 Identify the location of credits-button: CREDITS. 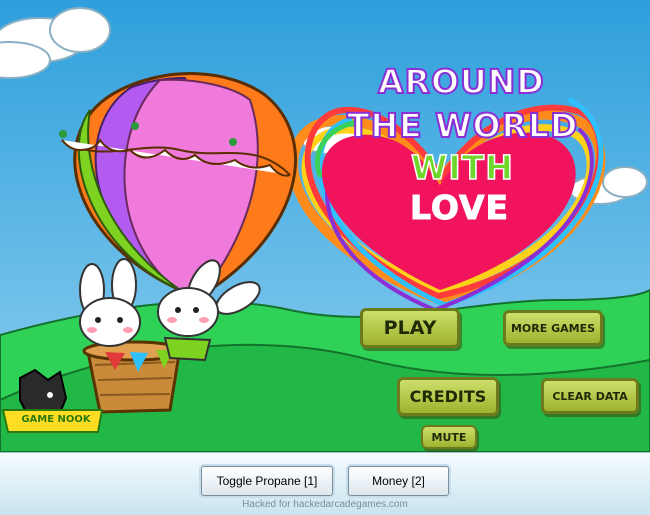
(448, 396).